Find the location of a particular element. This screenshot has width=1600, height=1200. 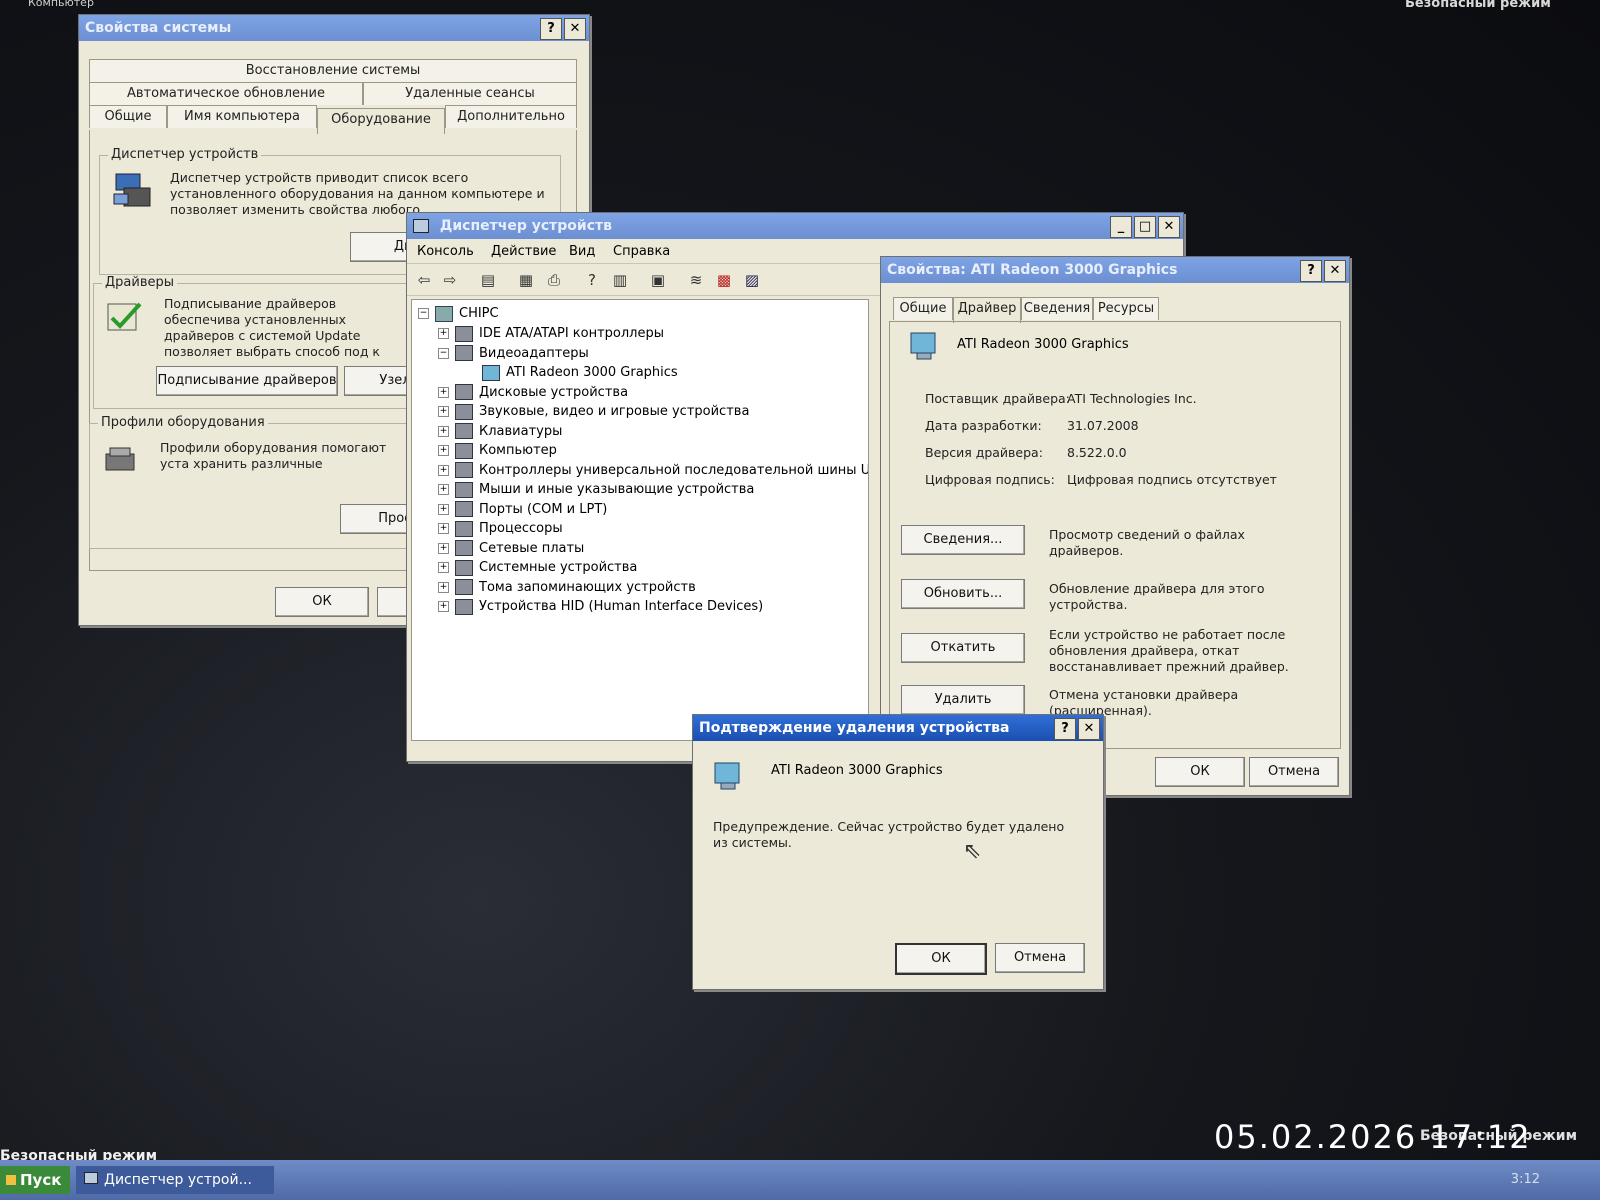

tab-resources: Ресурсы is located at coordinates (1126, 308).